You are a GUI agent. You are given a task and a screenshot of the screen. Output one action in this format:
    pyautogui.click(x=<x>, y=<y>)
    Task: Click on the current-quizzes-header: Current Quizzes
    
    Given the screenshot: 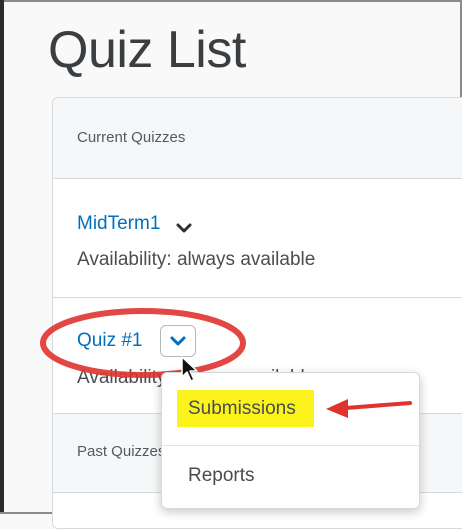 What is the action you would take?
    pyautogui.click(x=257, y=138)
    